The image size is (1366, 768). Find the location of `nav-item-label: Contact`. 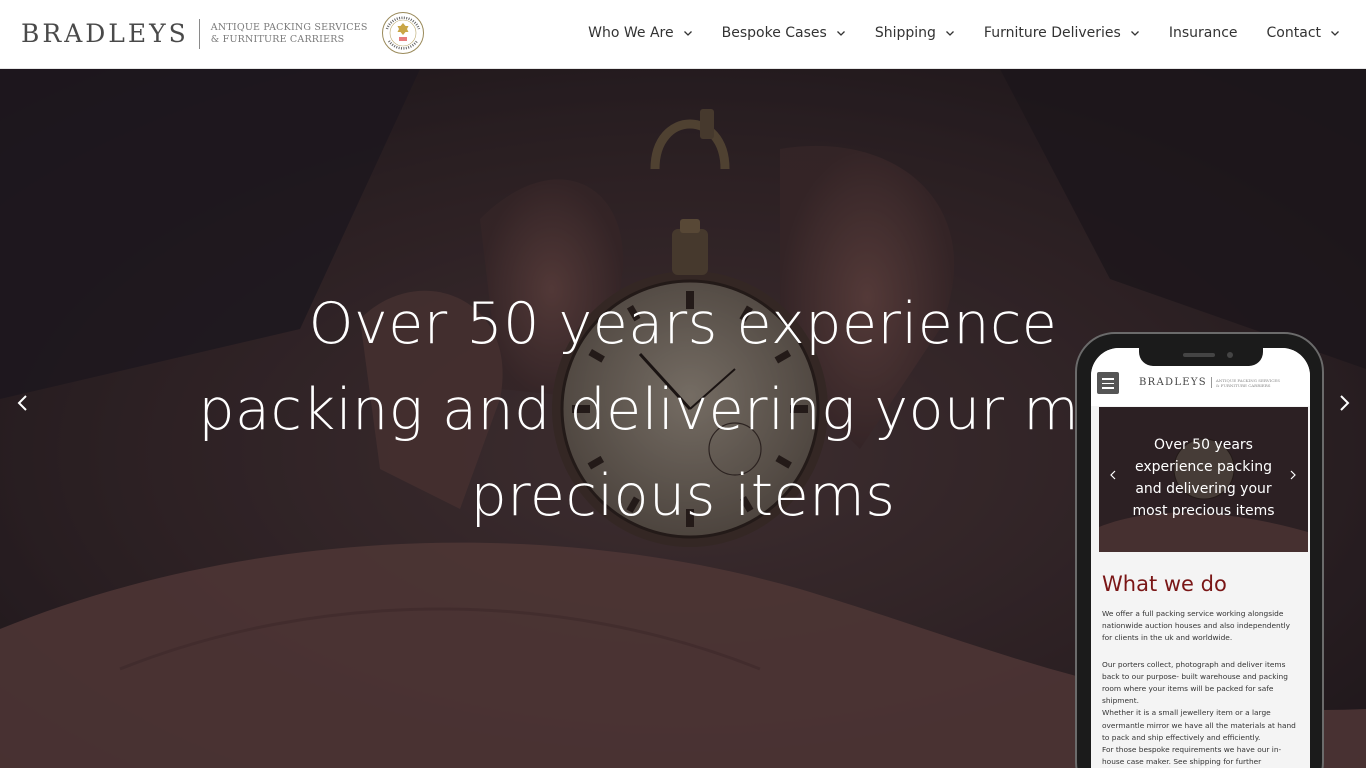

nav-item-label: Contact is located at coordinates (1293, 33).